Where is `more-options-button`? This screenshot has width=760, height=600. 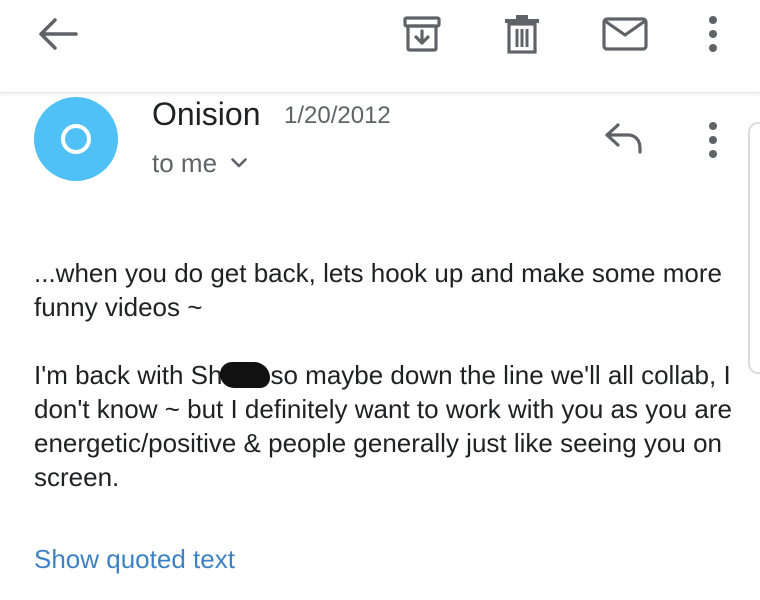
more-options-button is located at coordinates (713, 34).